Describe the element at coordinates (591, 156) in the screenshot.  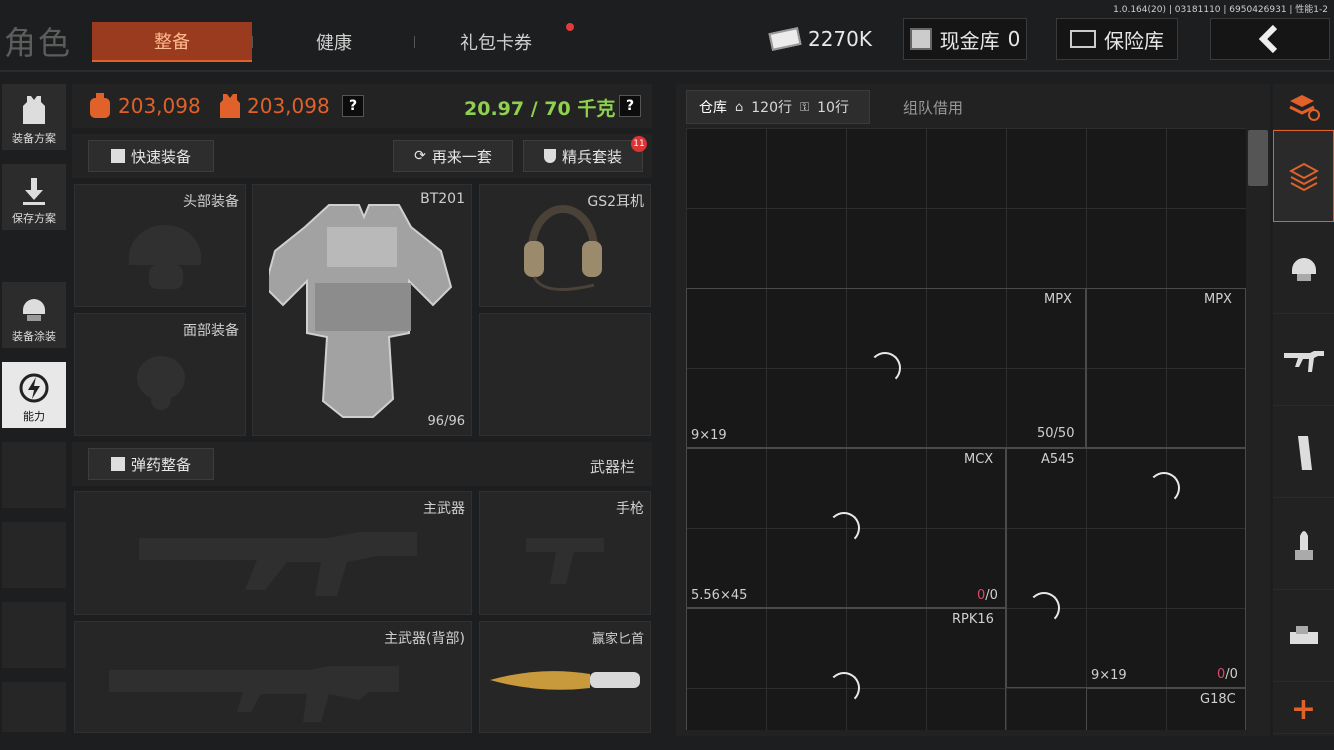
I see `elite-set-label: 精兵套装` at that location.